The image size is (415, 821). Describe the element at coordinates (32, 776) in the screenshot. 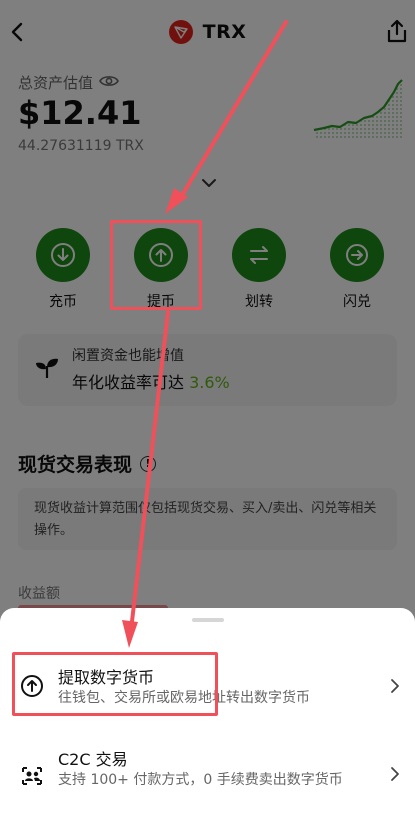

I see `c2c-users-icon` at that location.